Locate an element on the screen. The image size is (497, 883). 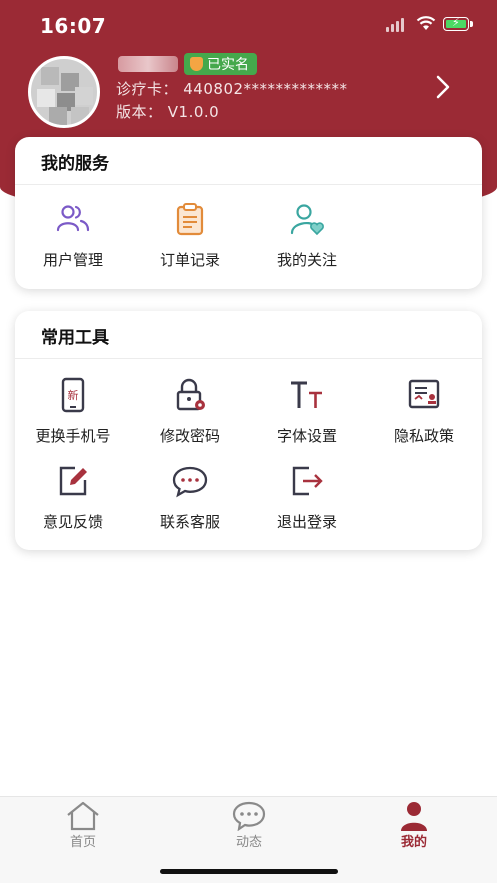
tab-label: 首页 is located at coordinates (82, 842).